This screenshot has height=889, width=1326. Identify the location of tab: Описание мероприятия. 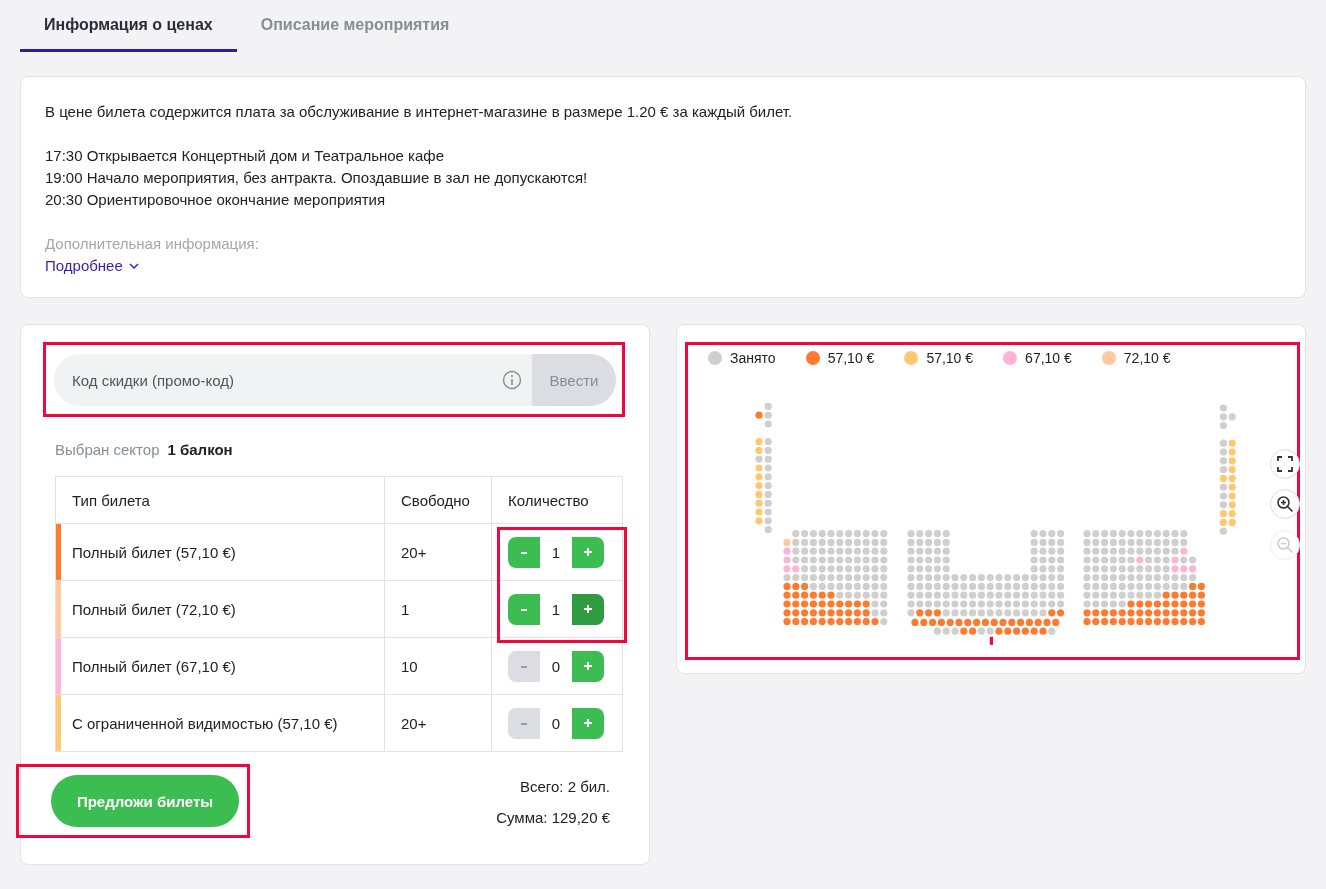
(355, 26).